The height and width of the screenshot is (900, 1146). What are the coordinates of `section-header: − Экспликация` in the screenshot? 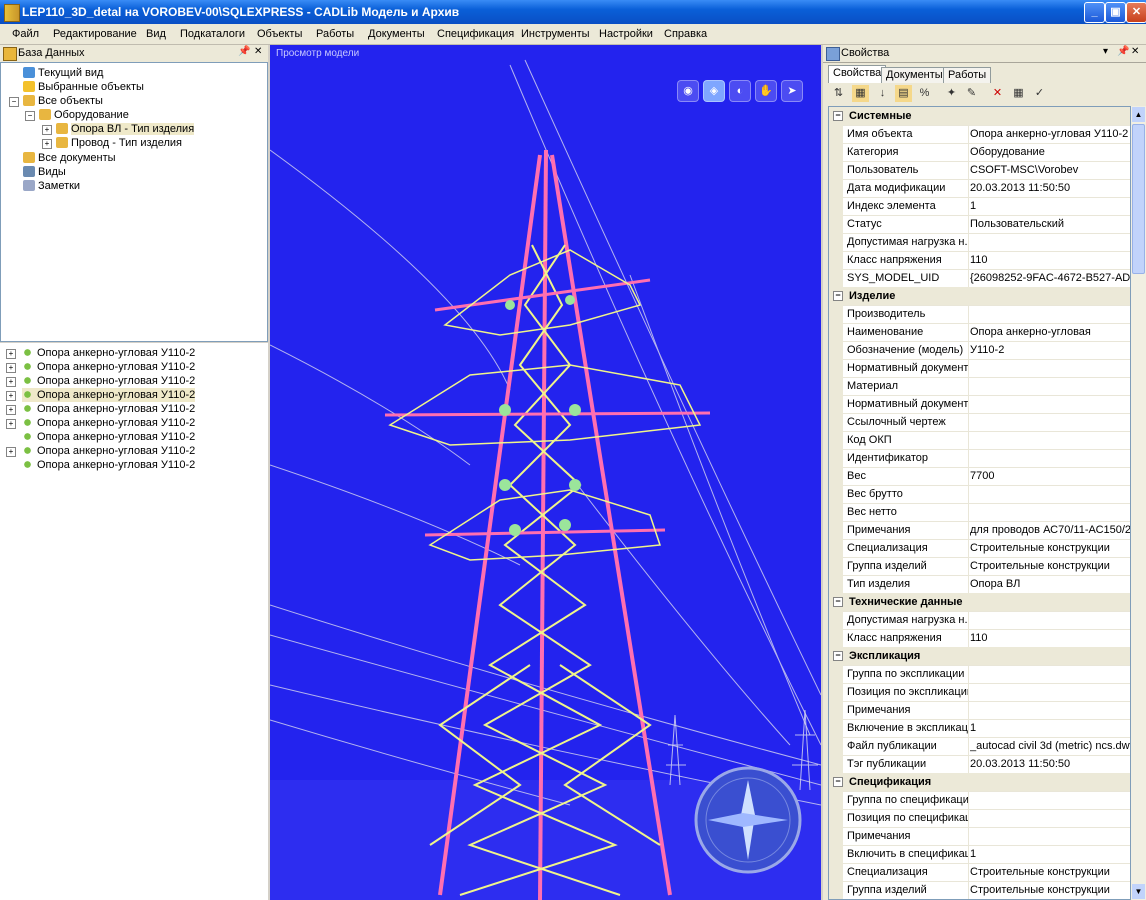 It's located at (979, 656).